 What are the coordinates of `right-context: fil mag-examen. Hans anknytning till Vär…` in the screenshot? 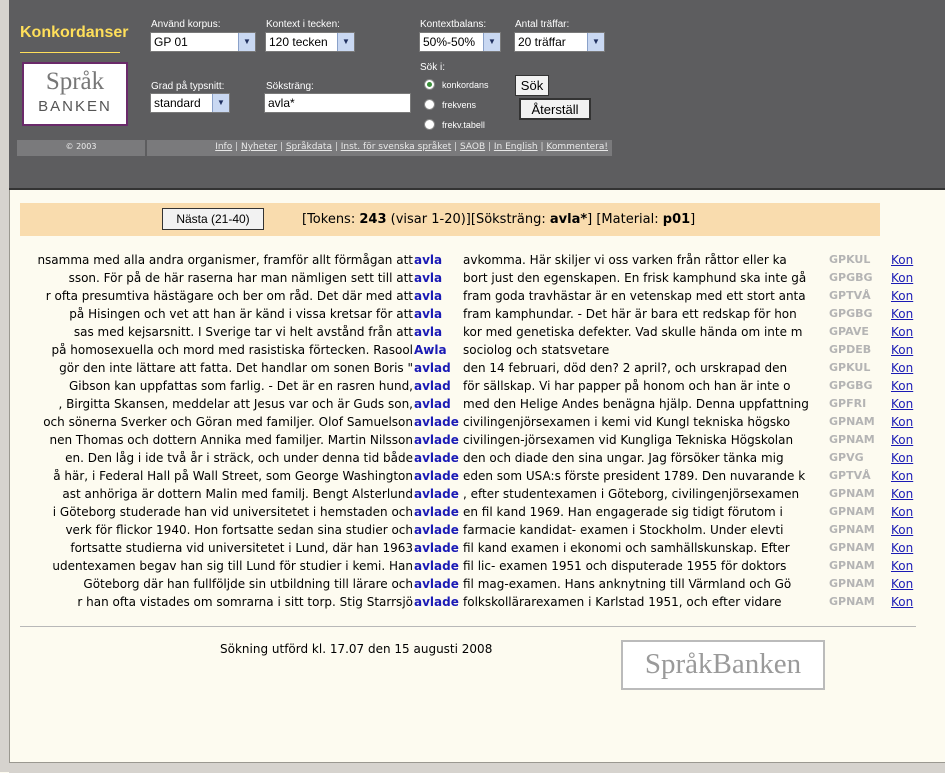 It's located at (627, 584).